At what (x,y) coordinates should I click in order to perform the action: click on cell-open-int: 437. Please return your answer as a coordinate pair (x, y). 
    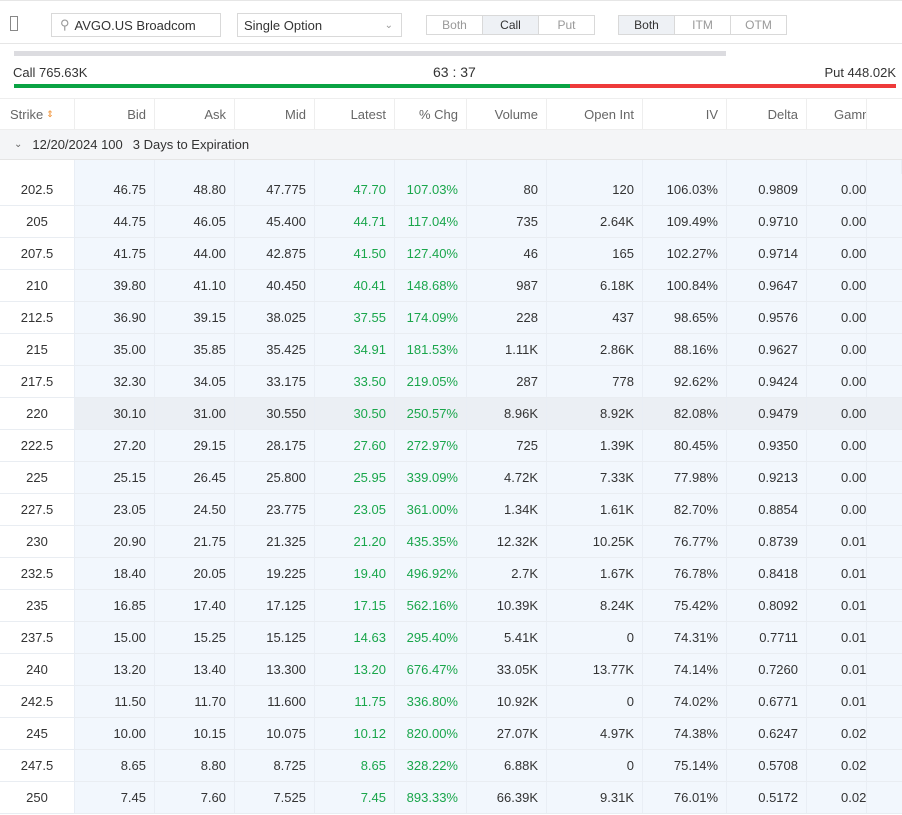
    Looking at the image, I should click on (595, 317).